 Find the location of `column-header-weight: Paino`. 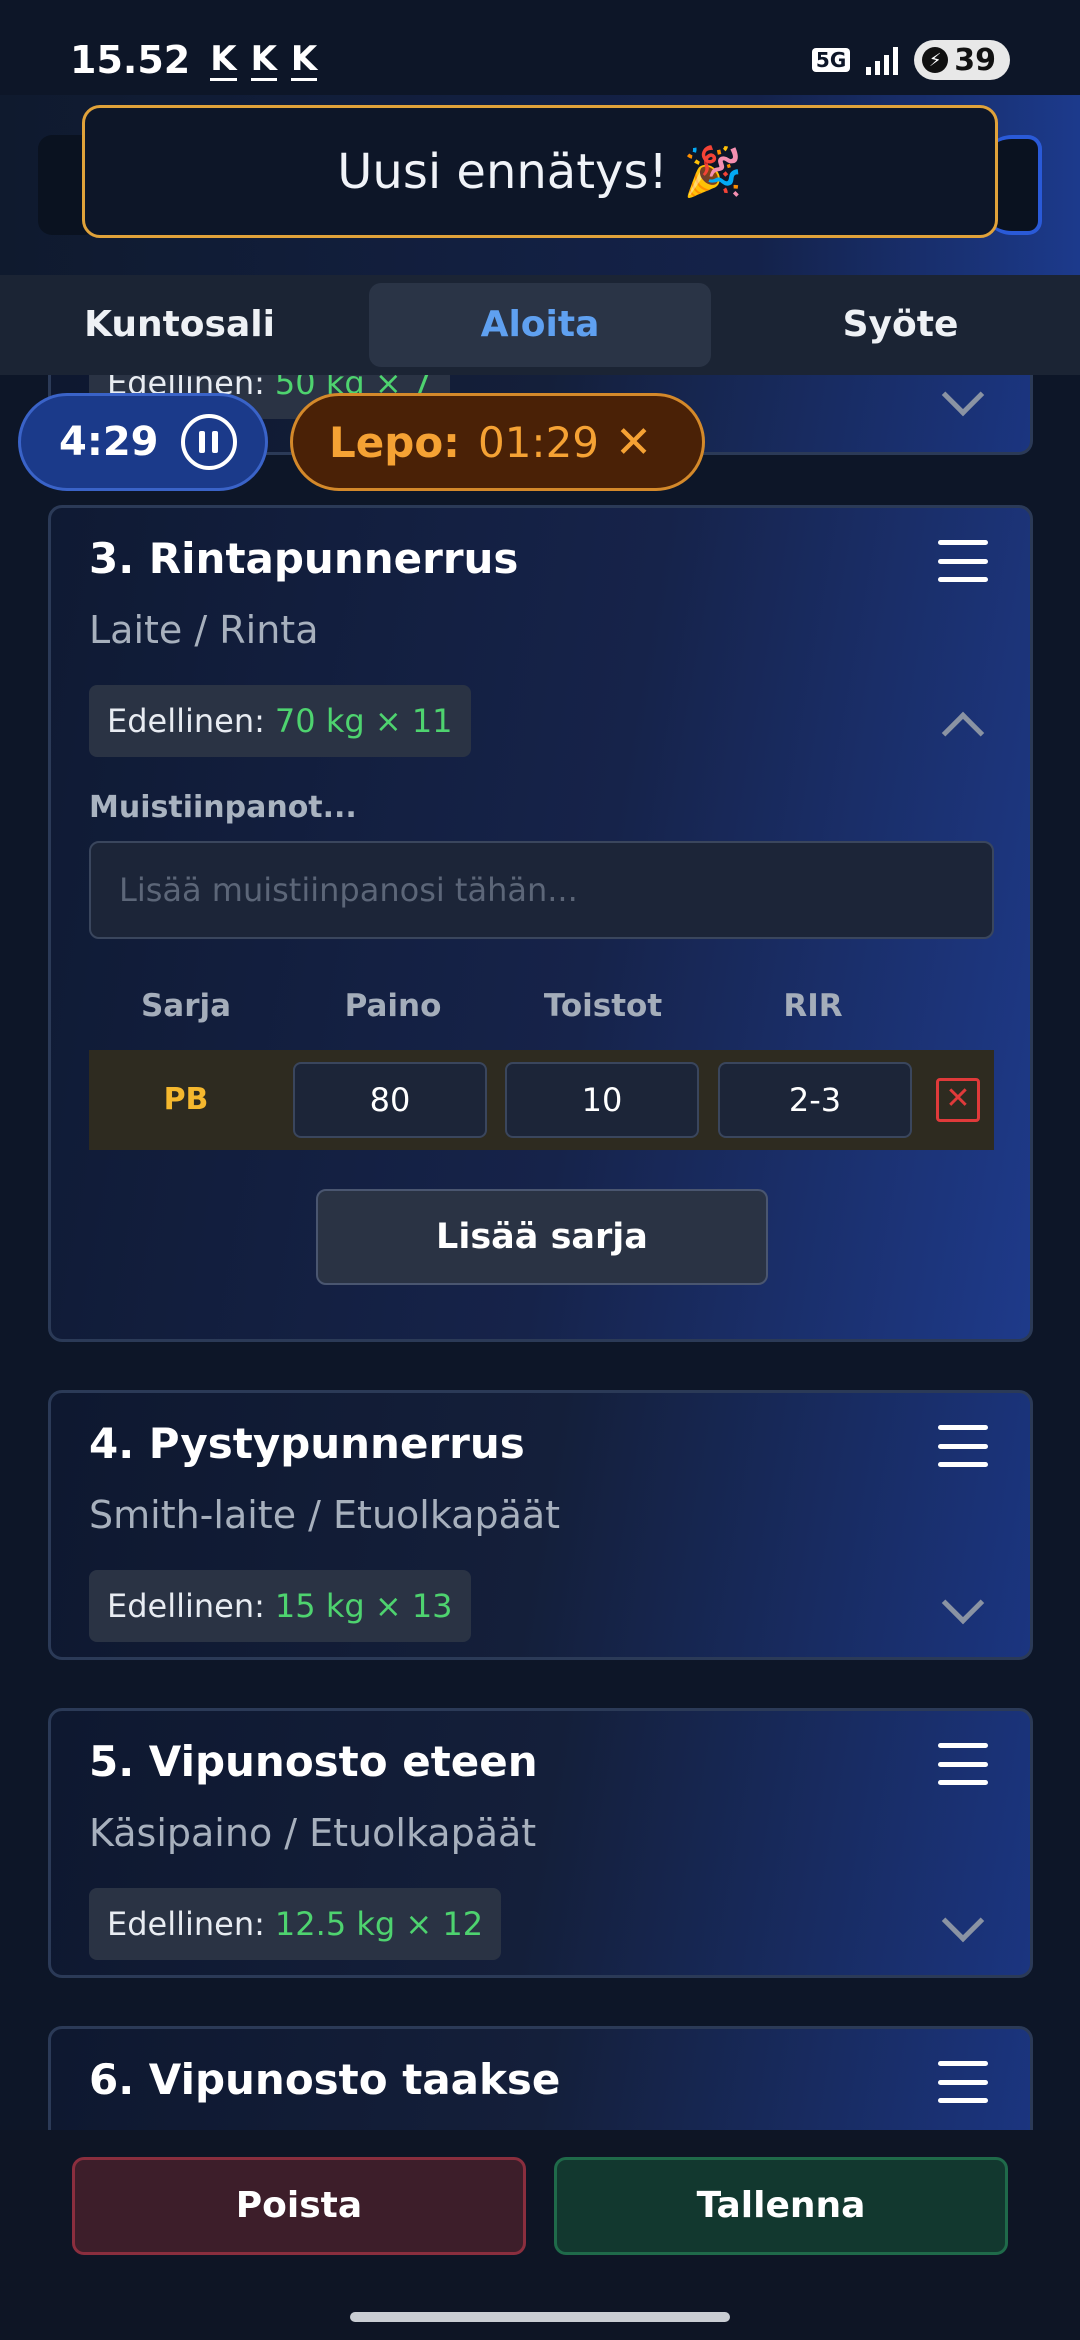

column-header-weight: Paino is located at coordinates (393, 1006).